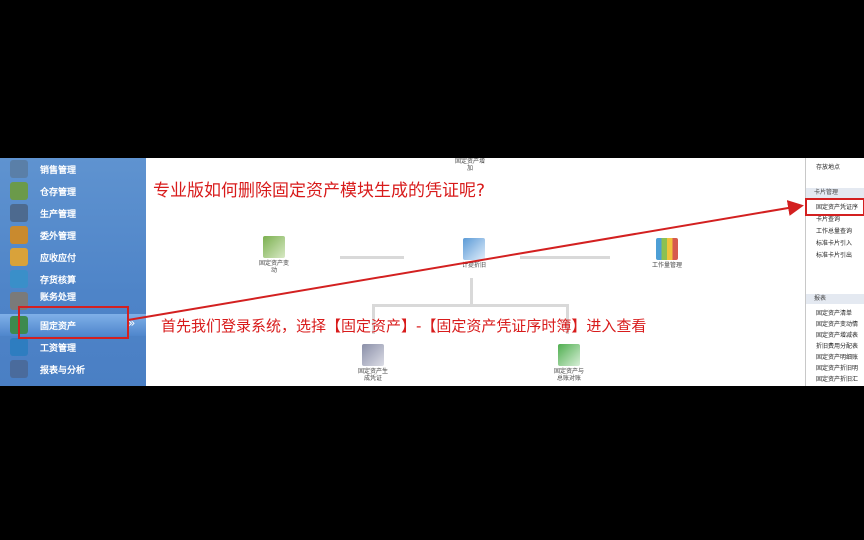 The width and height of the screenshot is (864, 540). What do you see at coordinates (835, 299) in the screenshot?
I see `panel-section-reports: 报表` at bounding box center [835, 299].